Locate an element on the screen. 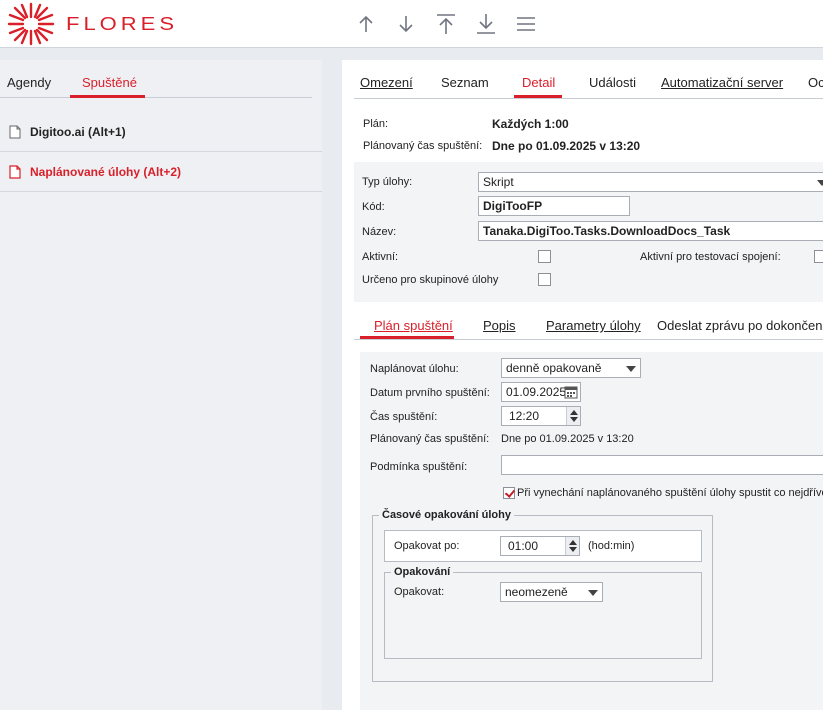  plan-label: Plán: is located at coordinates (376, 124).